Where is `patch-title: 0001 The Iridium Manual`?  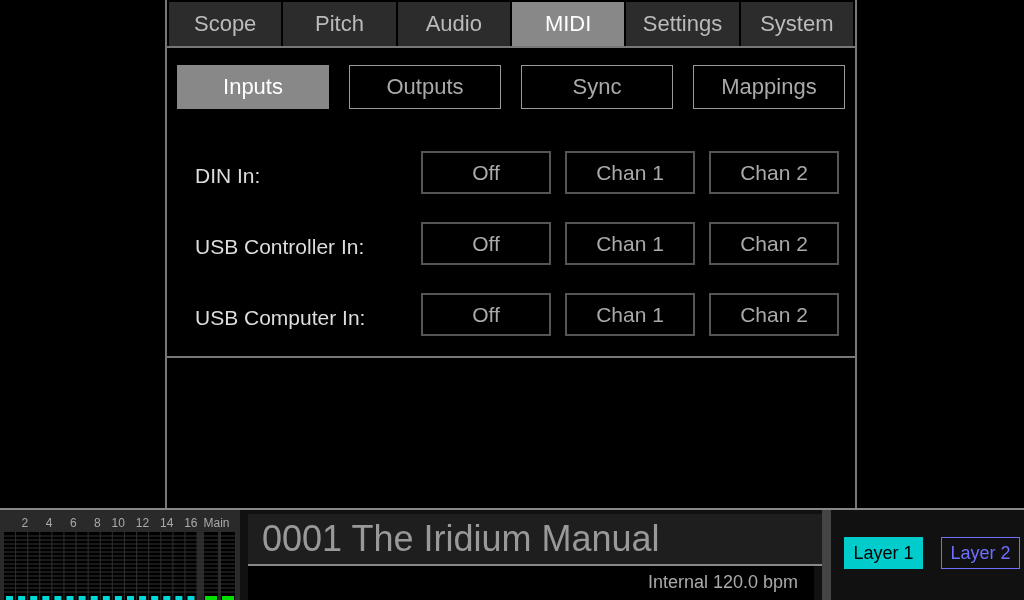
patch-title: 0001 The Iridium Manual is located at coordinates (535, 540).